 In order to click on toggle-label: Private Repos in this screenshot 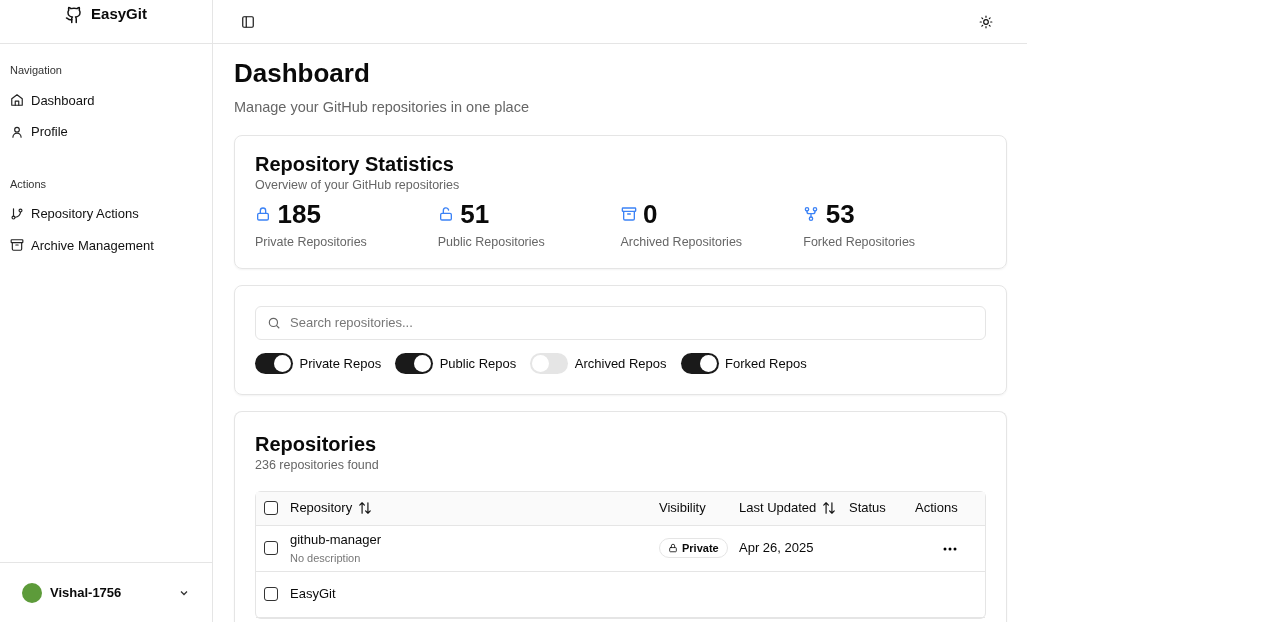, I will do `click(340, 363)`.